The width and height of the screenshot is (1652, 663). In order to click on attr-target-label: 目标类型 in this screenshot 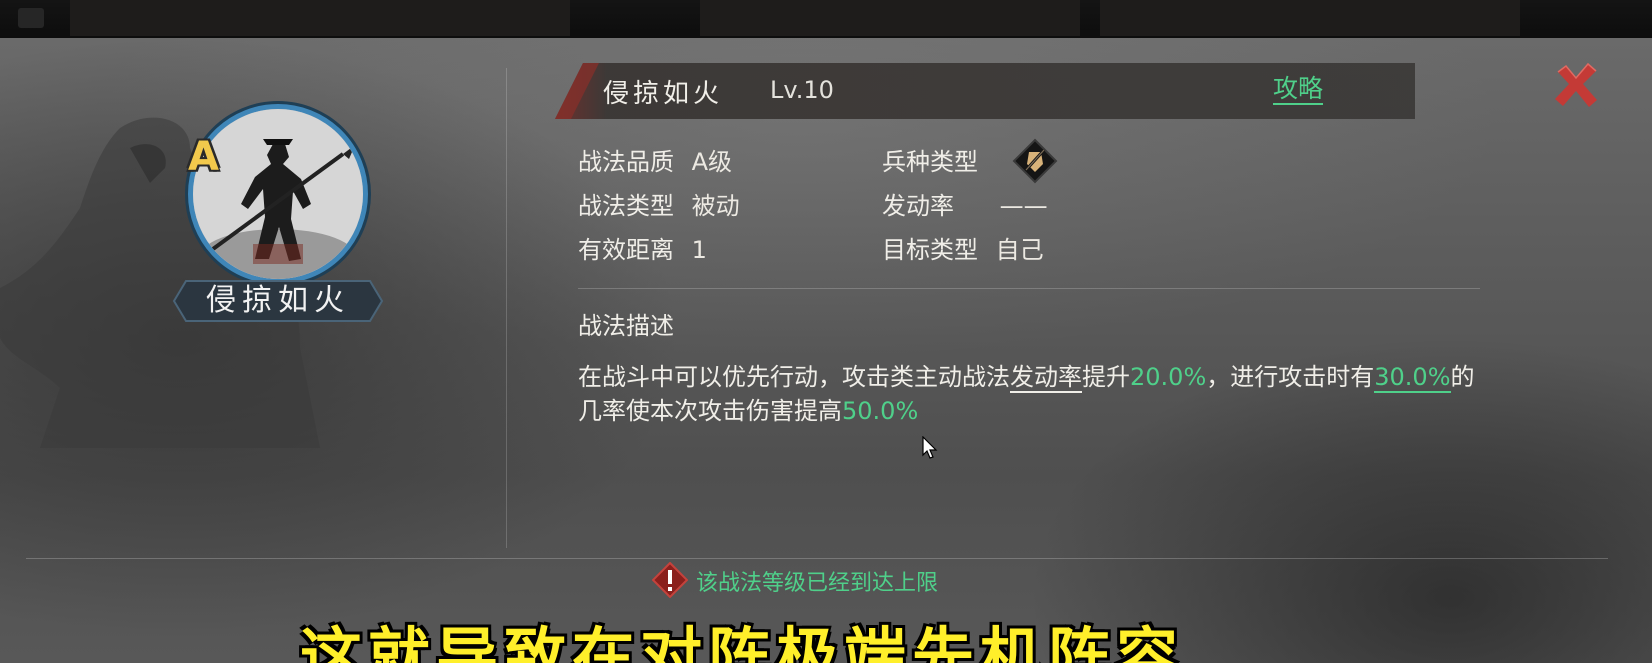, I will do `click(930, 250)`.